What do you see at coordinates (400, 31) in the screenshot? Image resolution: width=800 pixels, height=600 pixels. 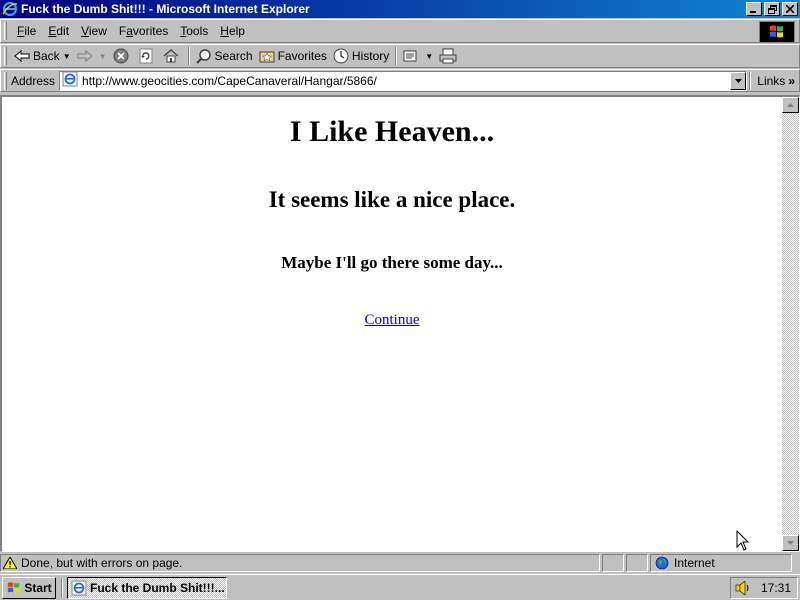 I see `menu-bar: File Edit View Favorites Tools Help` at bounding box center [400, 31].